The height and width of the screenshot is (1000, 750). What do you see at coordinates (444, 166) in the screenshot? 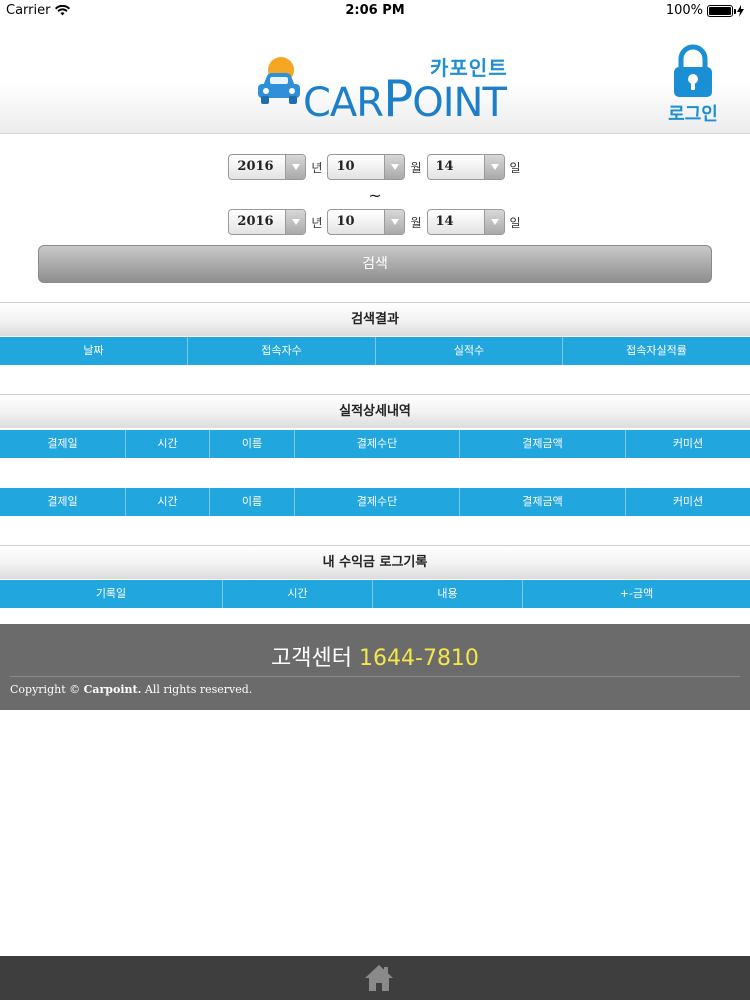
I see `from-day-value: 14` at bounding box center [444, 166].